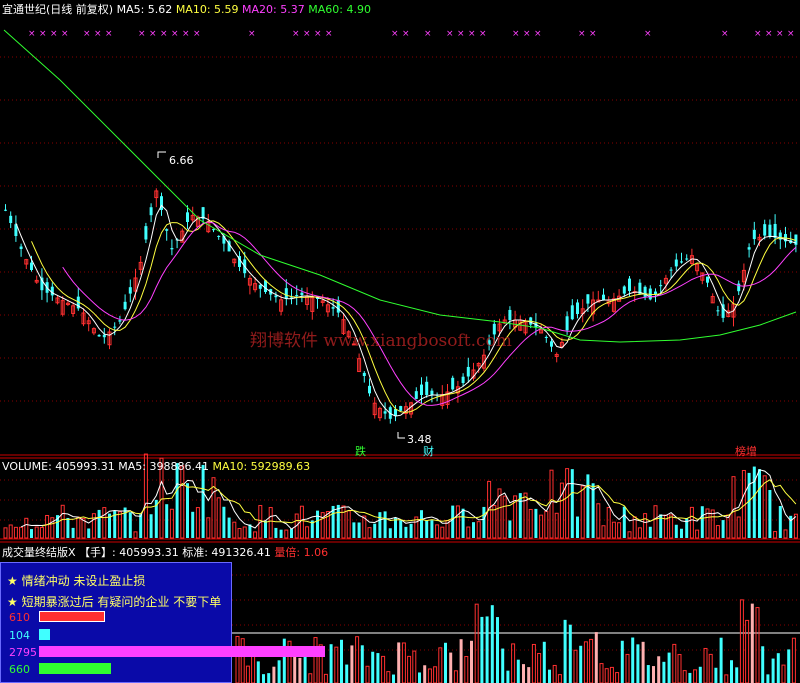 This screenshot has height=683, width=800. Describe the element at coordinates (19, 669) in the screenshot. I see `stat-value-4: 660` at that location.